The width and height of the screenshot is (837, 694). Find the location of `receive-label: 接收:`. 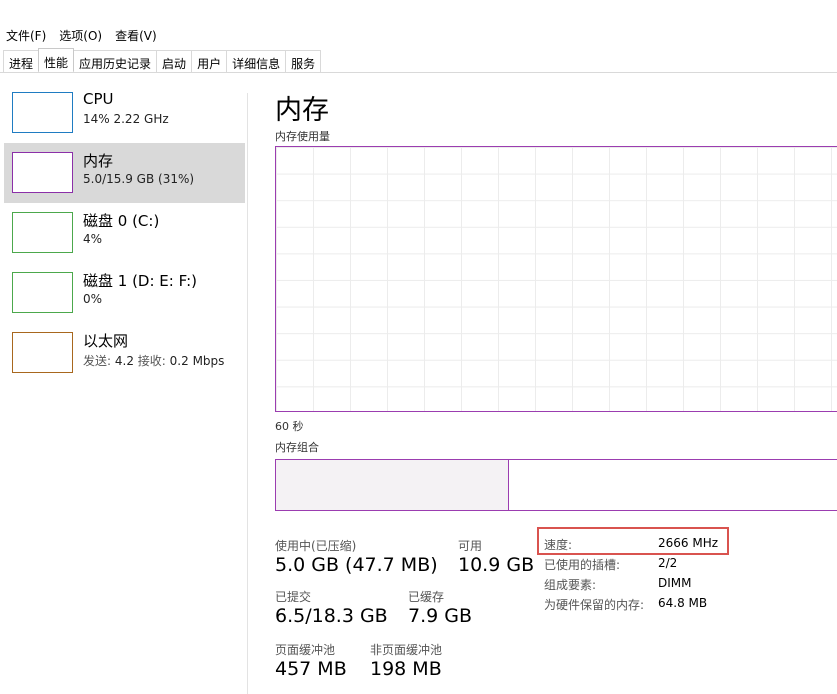

receive-label: 接收: is located at coordinates (151, 361).